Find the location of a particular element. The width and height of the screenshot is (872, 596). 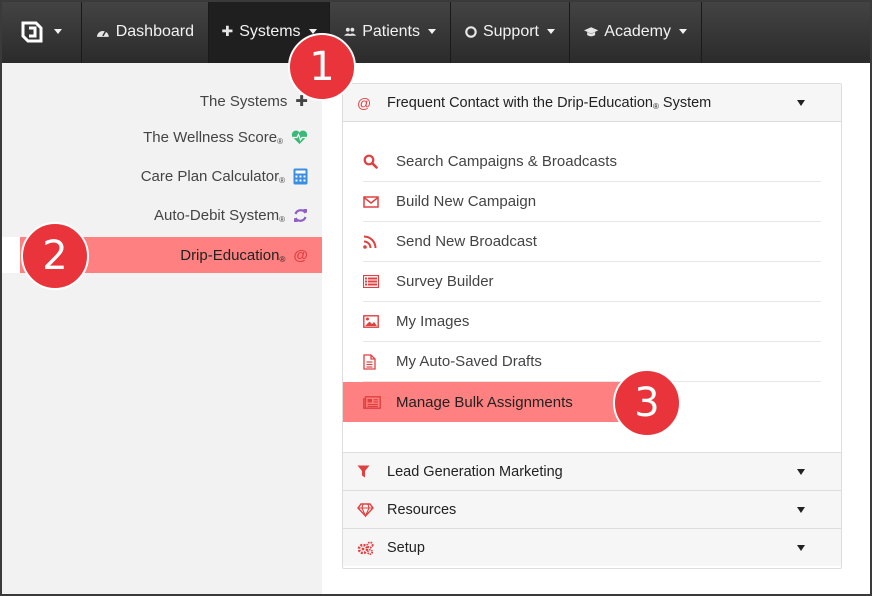

sidebar-active-gap is located at coordinates (11, 255).